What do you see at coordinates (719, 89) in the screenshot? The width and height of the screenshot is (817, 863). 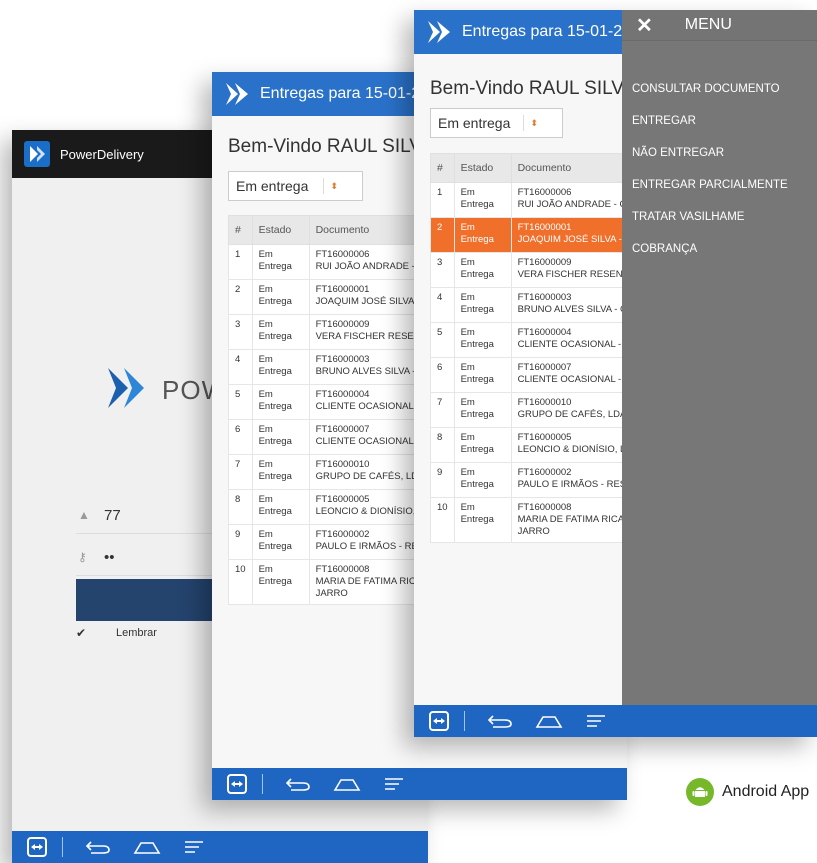 I see `menu-item-consultar-documento: CONSULTAR DOCUMENTO` at bounding box center [719, 89].